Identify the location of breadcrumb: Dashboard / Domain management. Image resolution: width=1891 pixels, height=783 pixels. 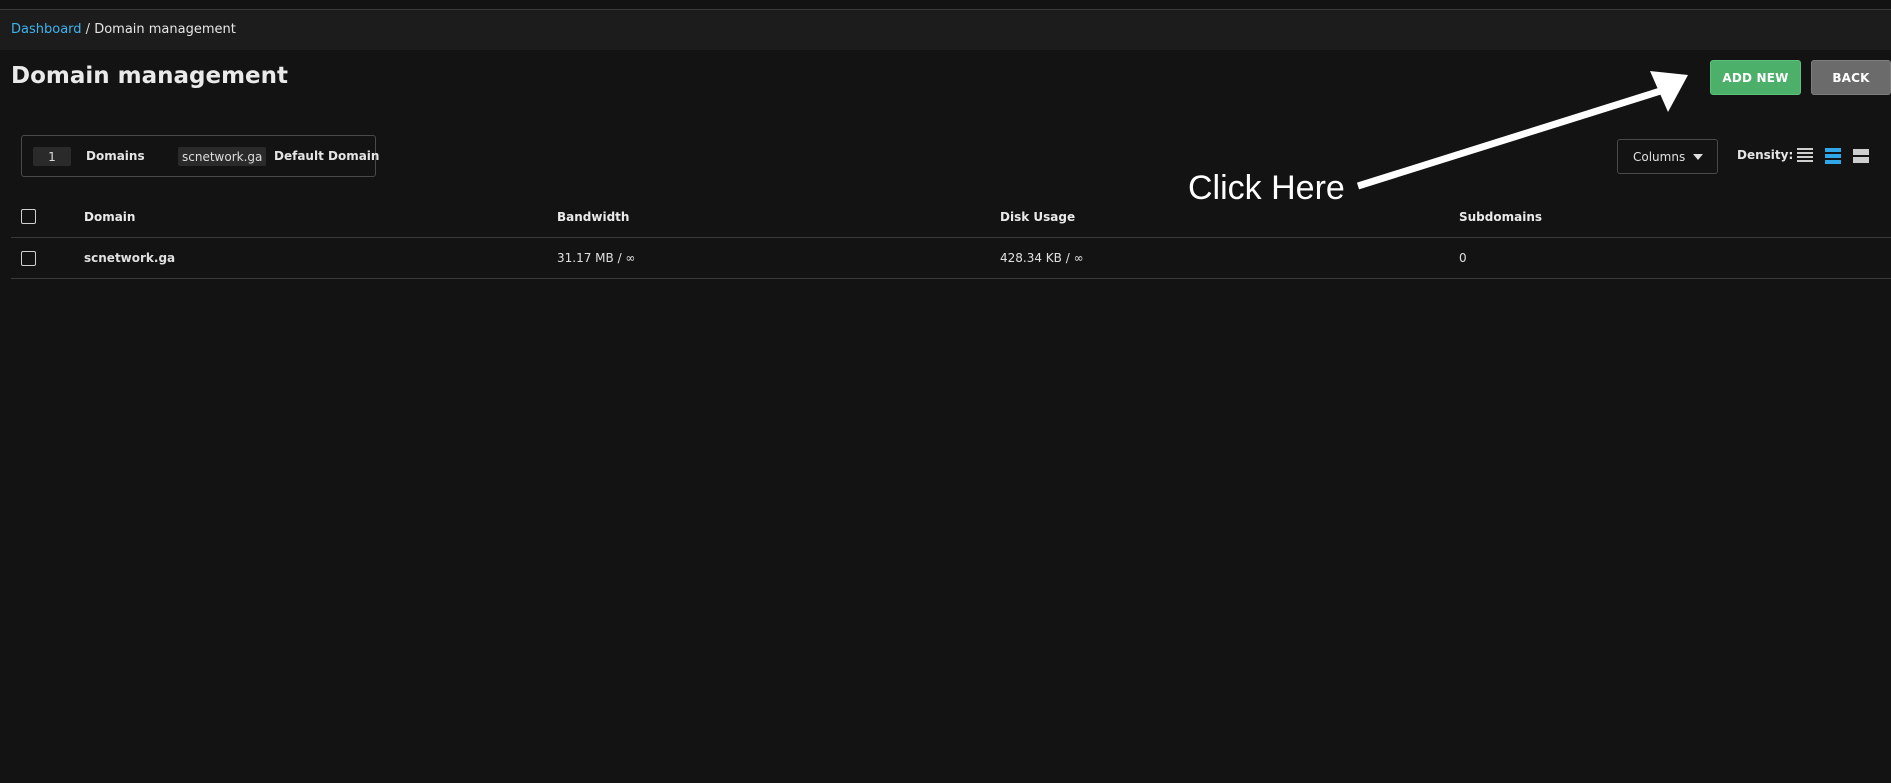
(123, 29).